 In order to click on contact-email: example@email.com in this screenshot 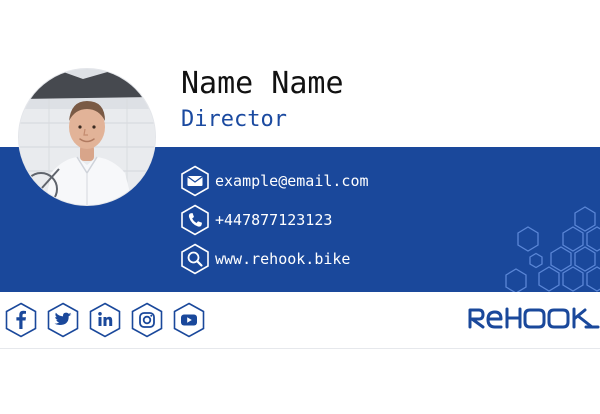, I will do `click(292, 181)`.